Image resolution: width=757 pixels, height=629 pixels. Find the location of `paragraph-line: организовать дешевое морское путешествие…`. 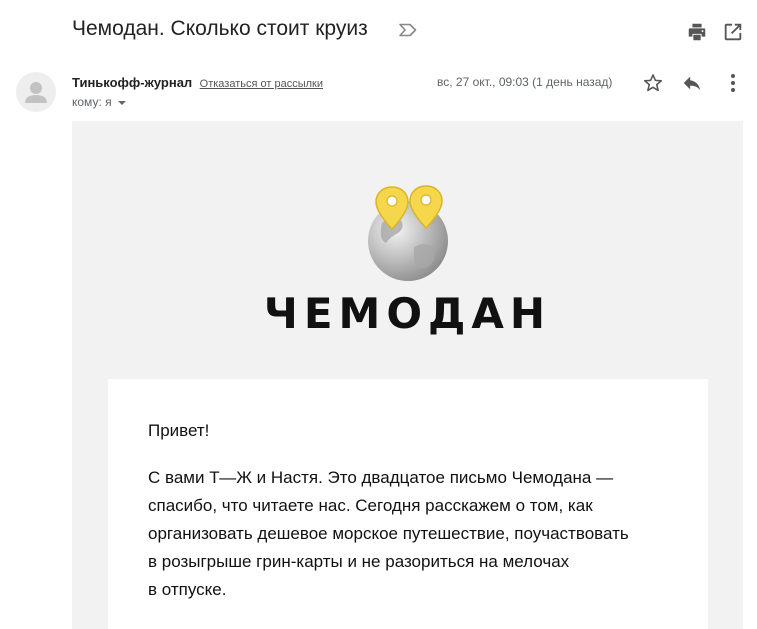

paragraph-line: организовать дешевое морское путешествие… is located at coordinates (388, 533).